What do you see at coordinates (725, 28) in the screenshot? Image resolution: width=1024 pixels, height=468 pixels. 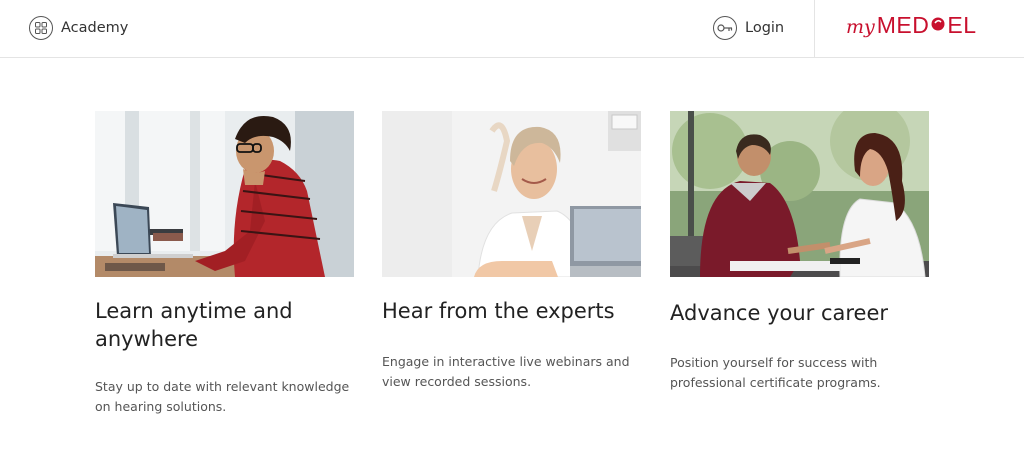 I see `key-circle-icon` at bounding box center [725, 28].